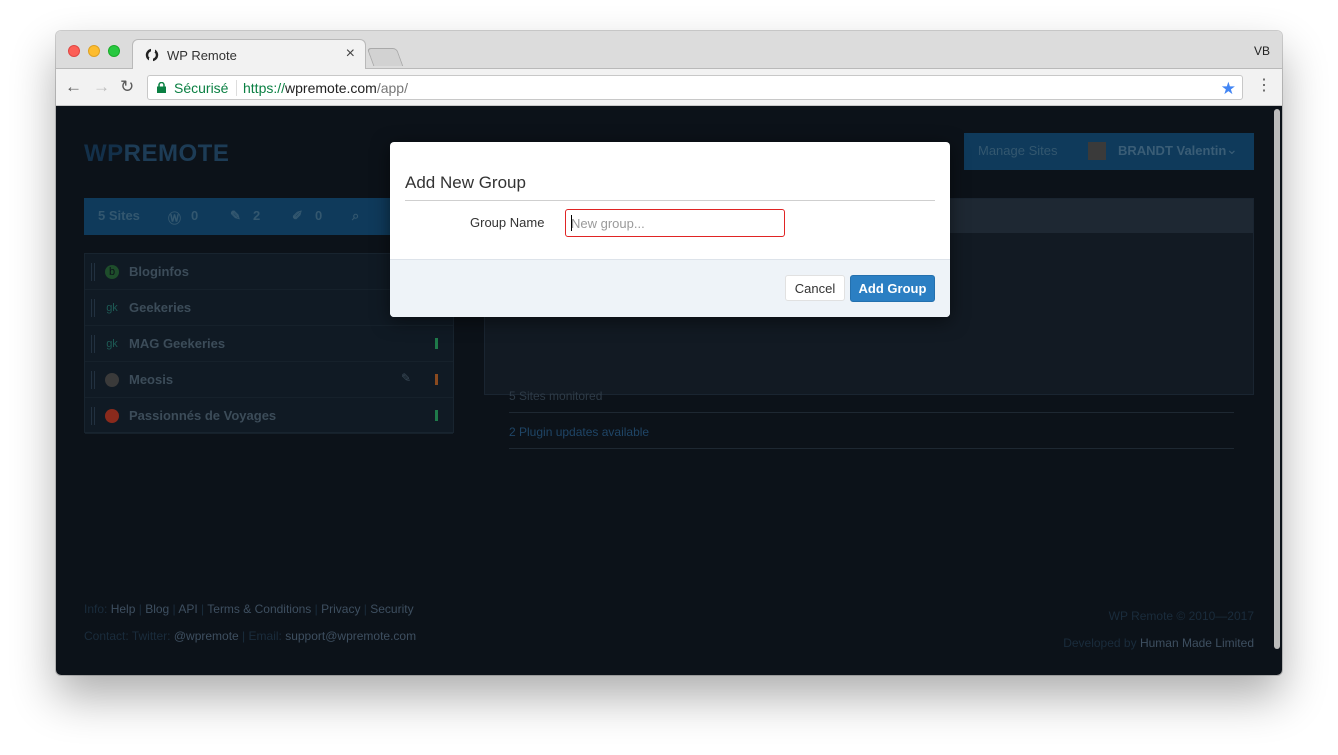 Image resolution: width=1338 pixels, height=755 pixels. Describe the element at coordinates (355, 216) in the screenshot. I see `search-icon: ⌕` at that location.